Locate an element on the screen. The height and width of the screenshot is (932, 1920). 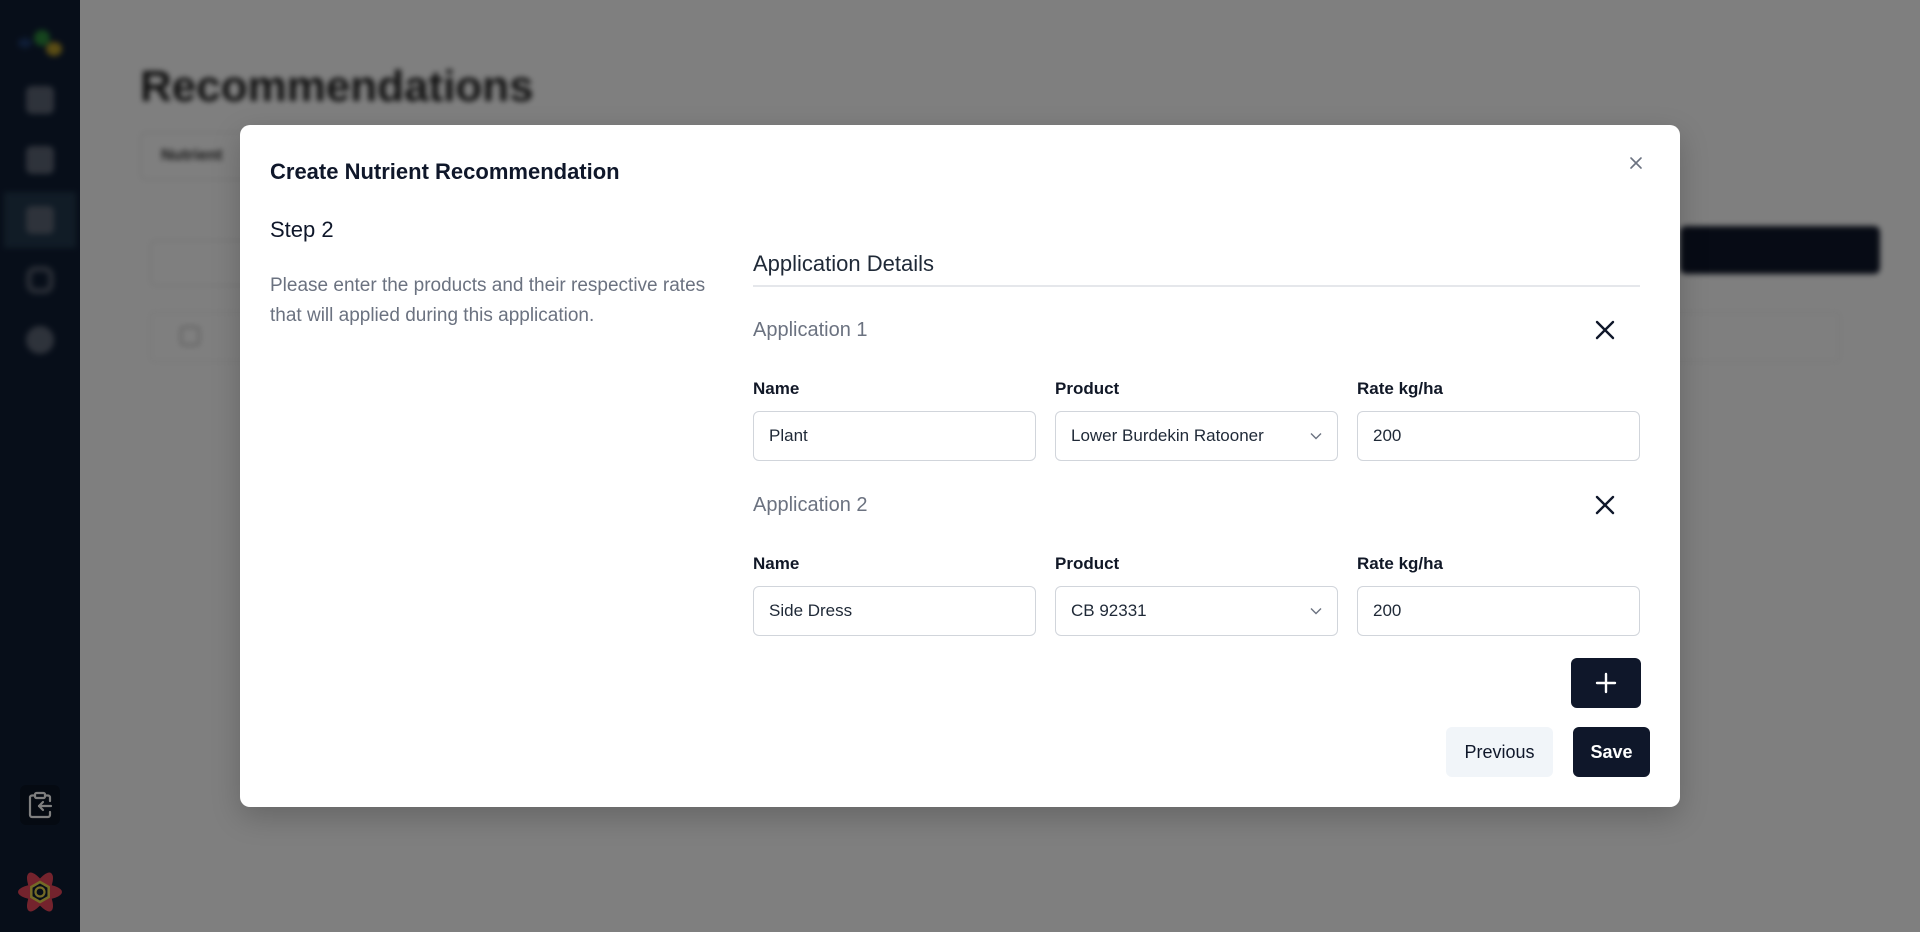
name-input: Plant is located at coordinates (894, 436).